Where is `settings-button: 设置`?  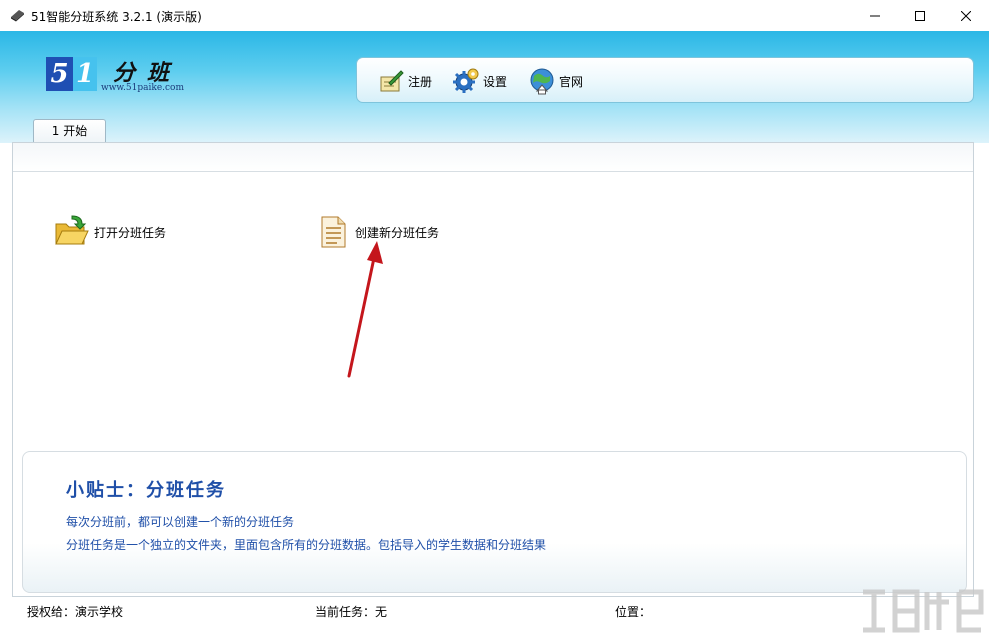 settings-button: 设置 is located at coordinates (479, 81).